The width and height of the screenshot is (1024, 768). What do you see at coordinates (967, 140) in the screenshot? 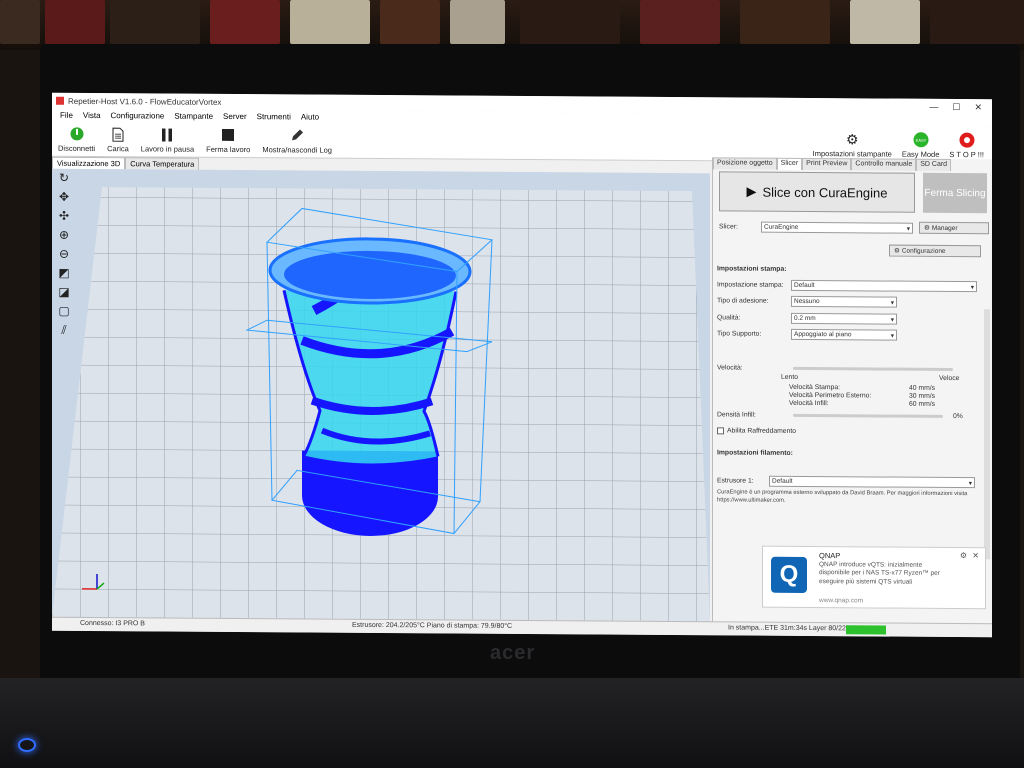
I see `emergency-stop-icon` at bounding box center [967, 140].